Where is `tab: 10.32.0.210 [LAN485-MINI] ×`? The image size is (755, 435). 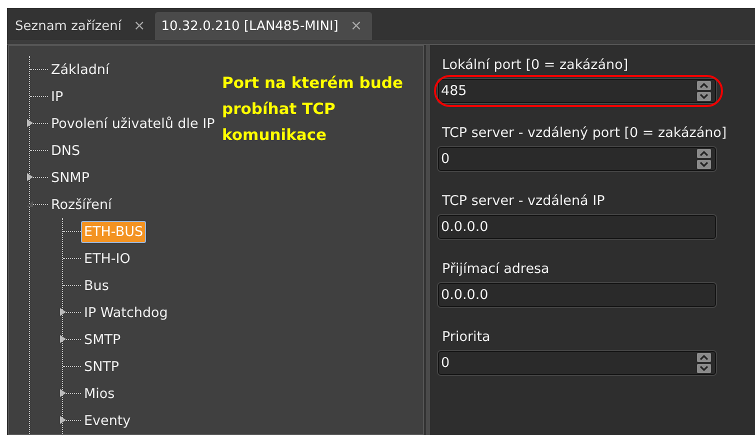
tab: 10.32.0.210 [LAN485-MINI] × is located at coordinates (263, 26).